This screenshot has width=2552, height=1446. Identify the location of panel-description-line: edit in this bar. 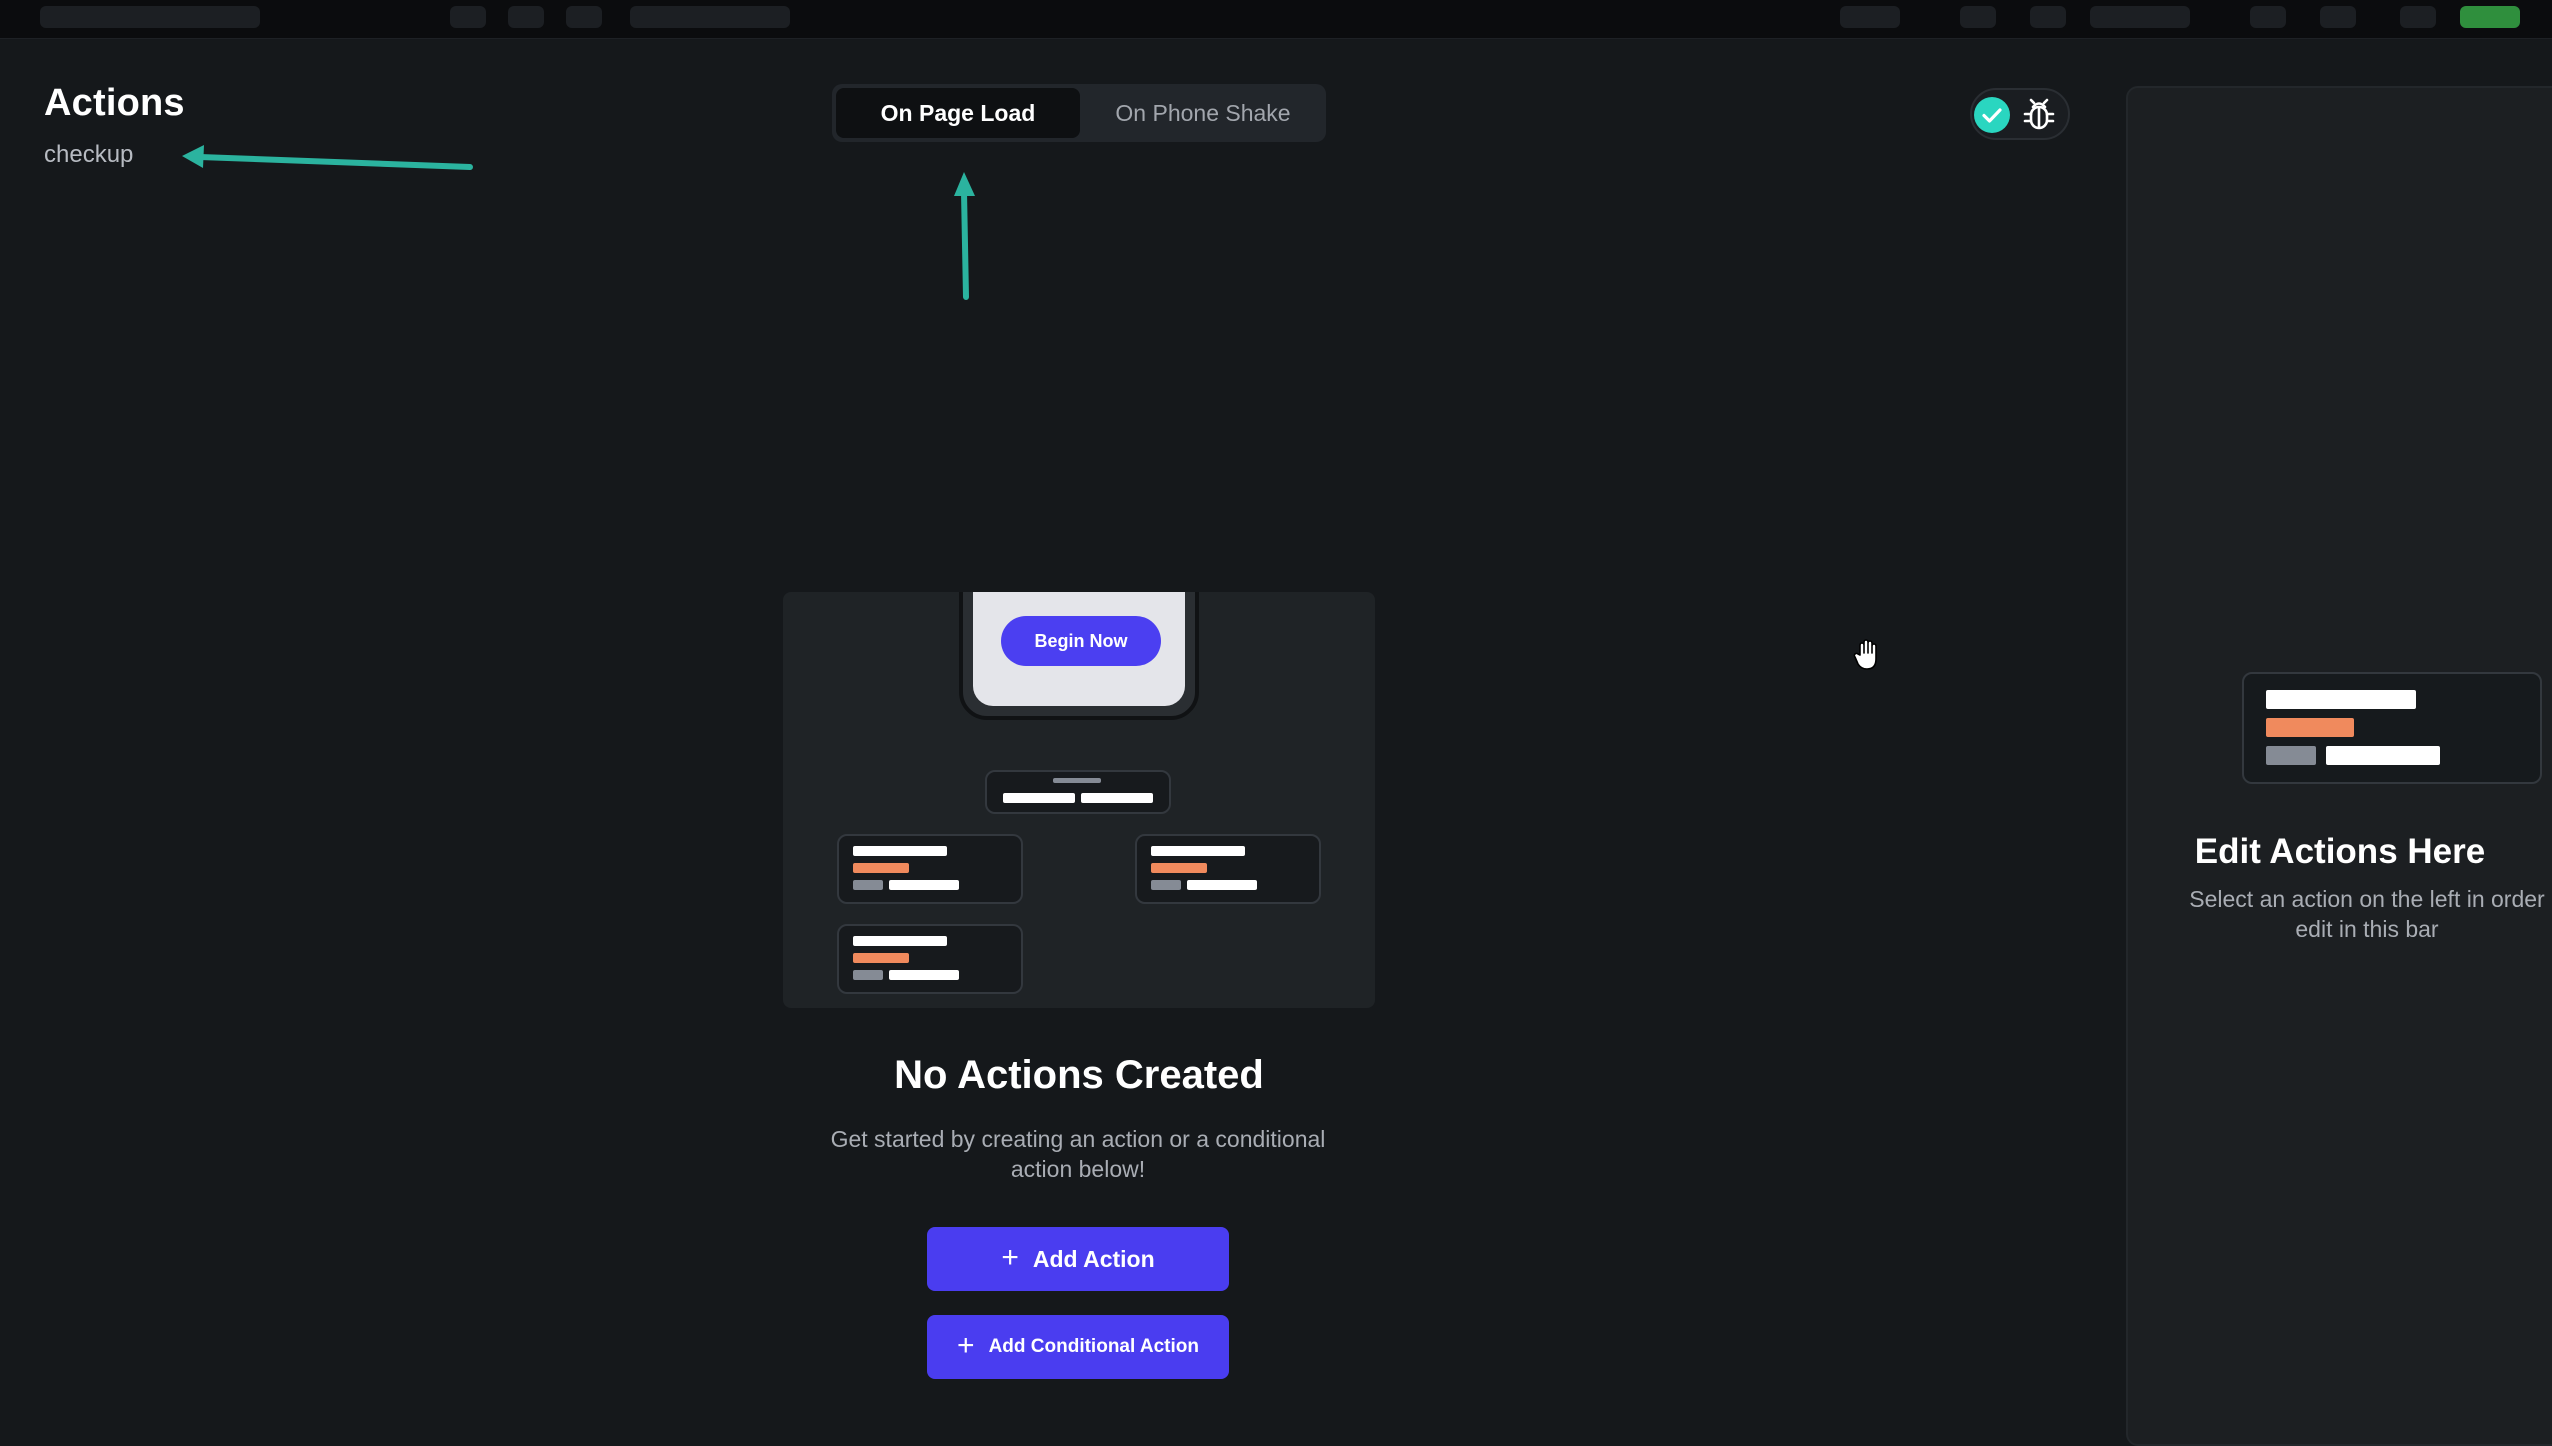
(2367, 929).